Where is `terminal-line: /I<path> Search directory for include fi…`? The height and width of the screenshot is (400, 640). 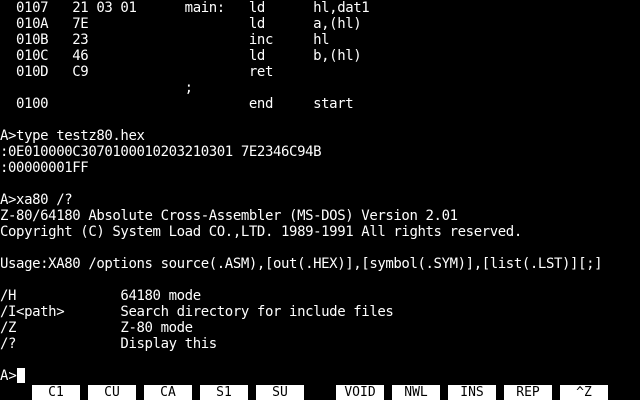 terminal-line: /I<path> Search directory for include fi… is located at coordinates (197, 312).